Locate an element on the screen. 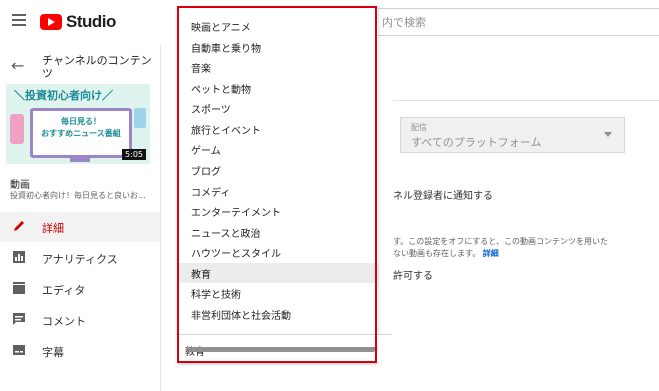  category-option-label: 自動車と乗り物 is located at coordinates (226, 49).